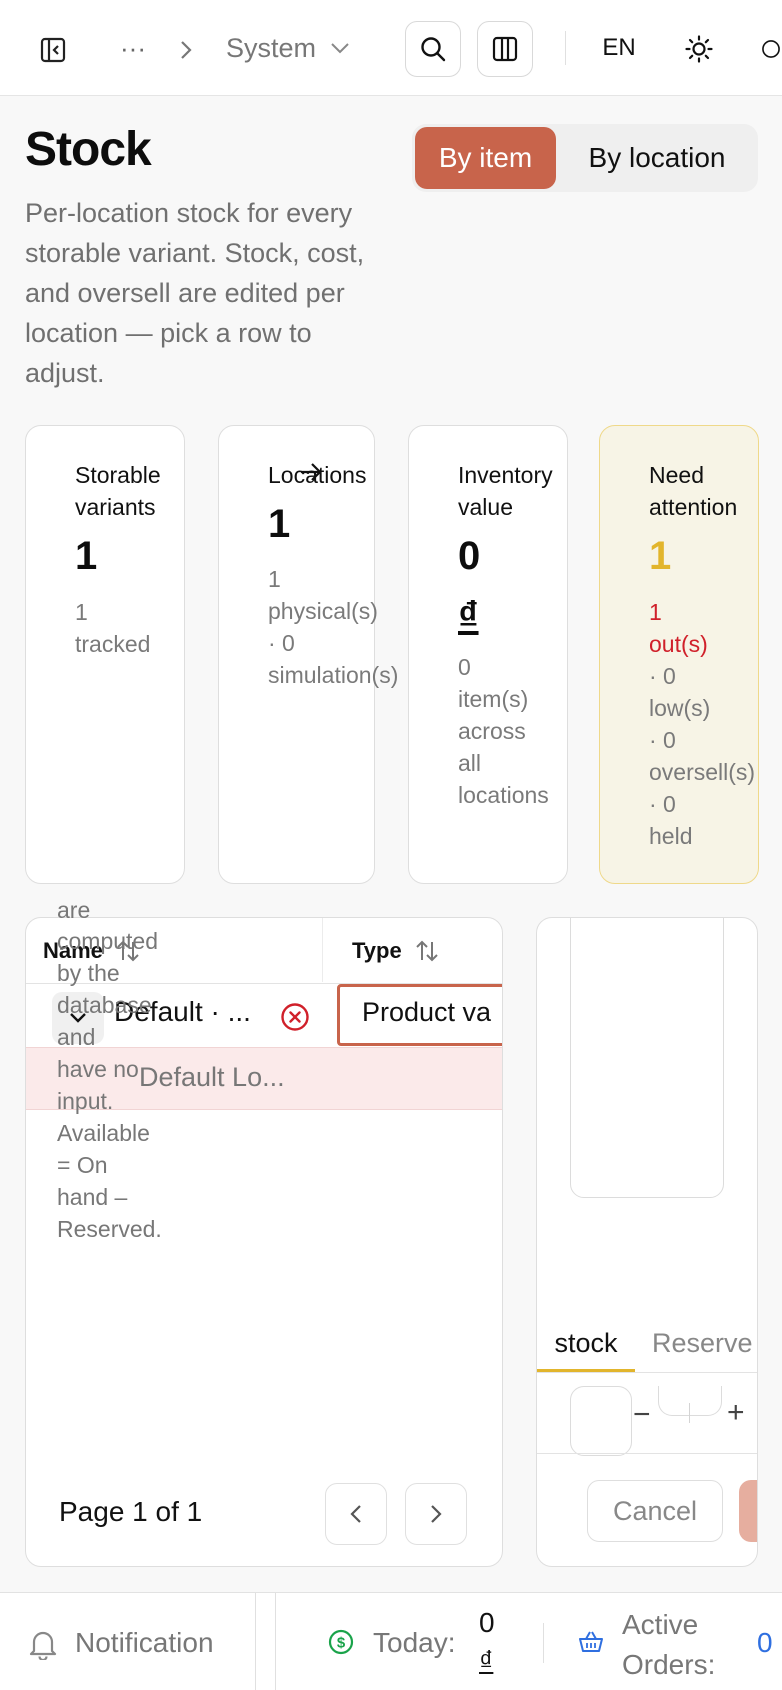 The height and width of the screenshot is (1690, 782). I want to click on language-switch: EN, so click(619, 48).